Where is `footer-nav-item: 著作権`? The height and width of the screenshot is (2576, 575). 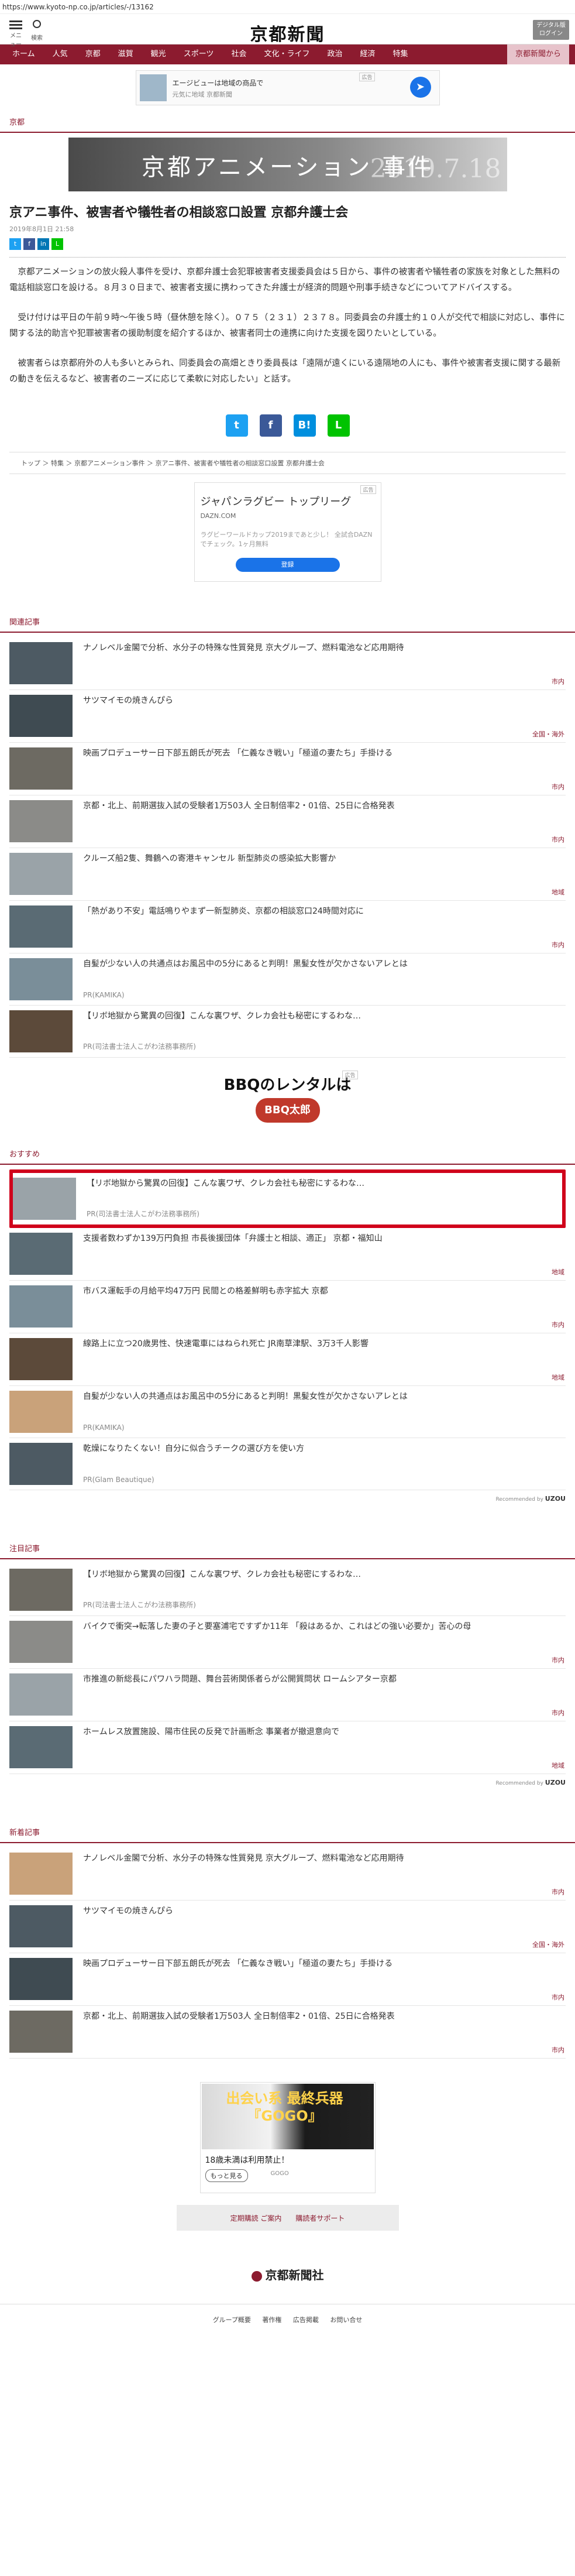
footer-nav-item: 著作権 is located at coordinates (271, 2320).